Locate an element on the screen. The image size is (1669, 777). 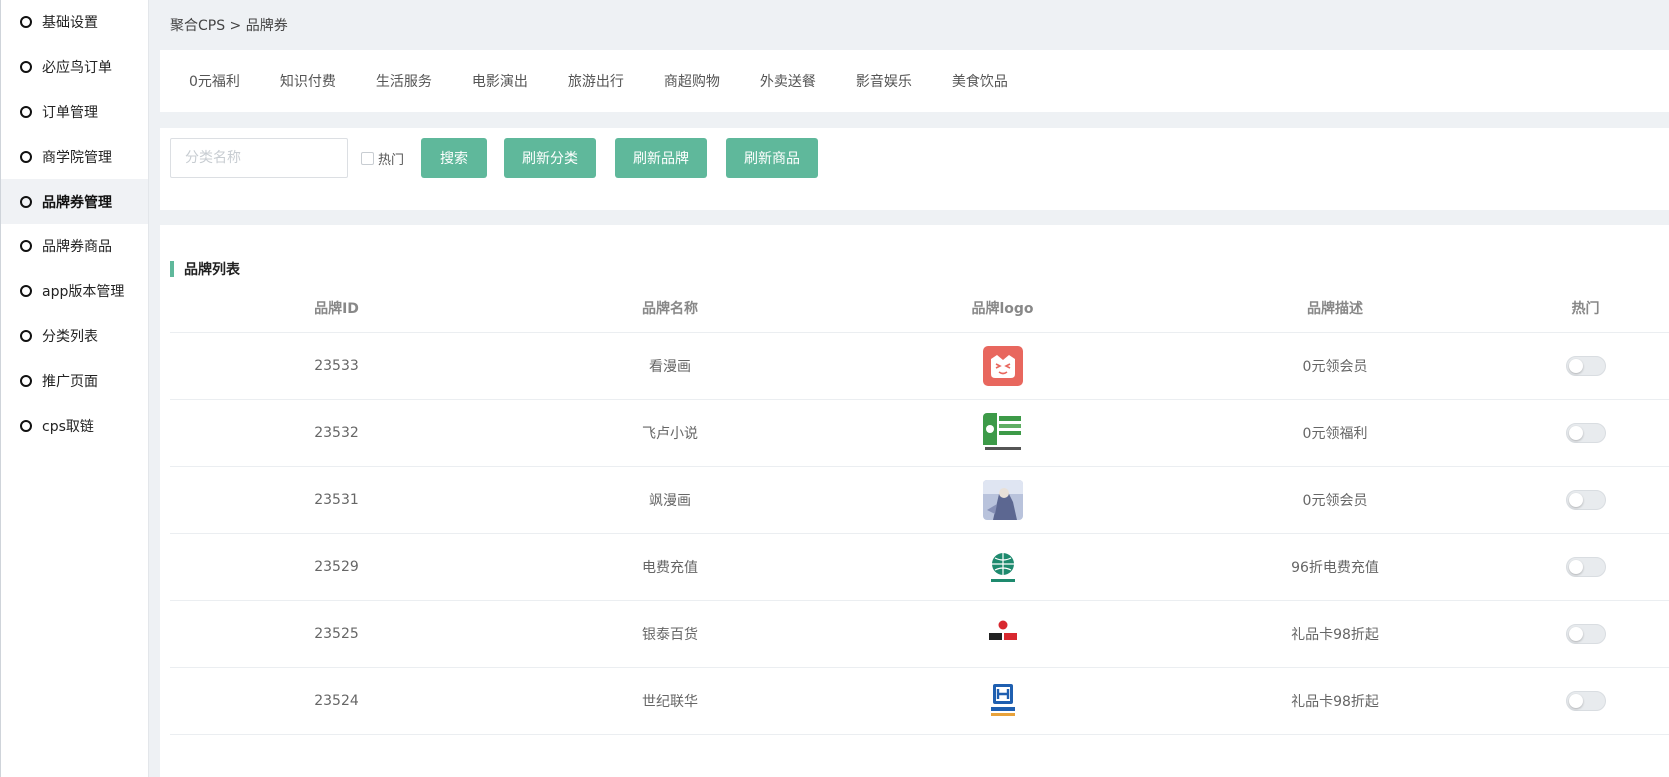
search-button: 搜索 is located at coordinates (454, 158).